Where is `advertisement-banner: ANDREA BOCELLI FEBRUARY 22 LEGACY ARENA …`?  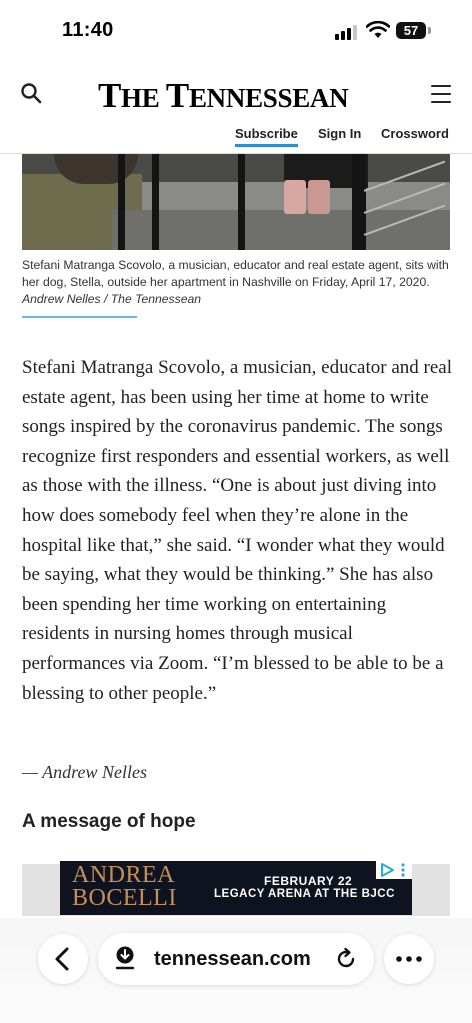
advertisement-banner: ANDREA BOCELLI FEBRUARY 22 LEGACY ARENA … is located at coordinates (236, 888).